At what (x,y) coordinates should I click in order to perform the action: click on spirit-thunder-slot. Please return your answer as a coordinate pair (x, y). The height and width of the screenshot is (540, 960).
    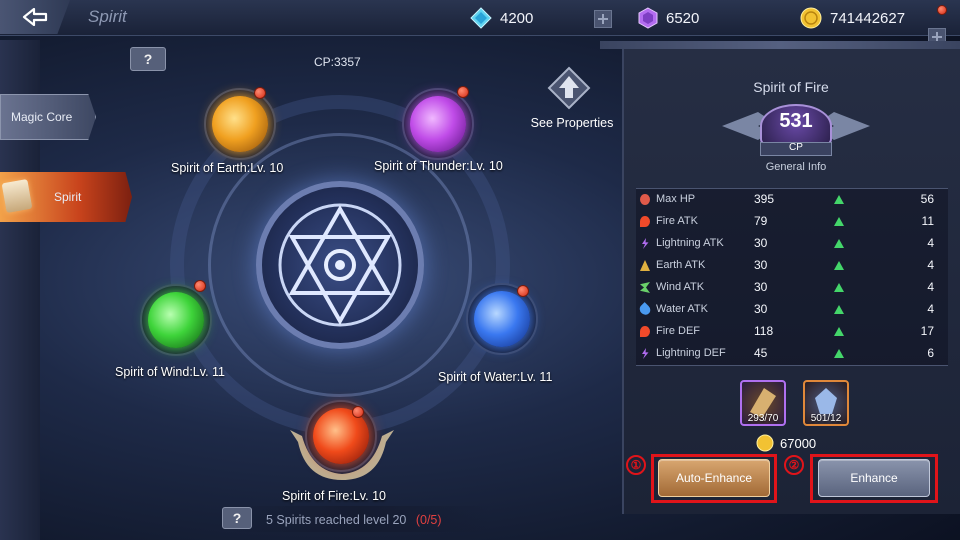
    Looking at the image, I should click on (438, 124).